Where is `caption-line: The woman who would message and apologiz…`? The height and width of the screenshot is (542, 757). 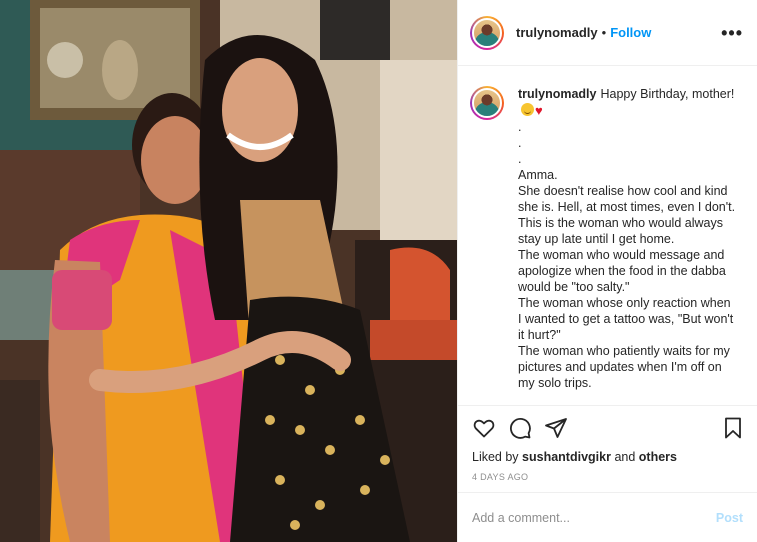
caption-line: The woman who would message and apologiz… is located at coordinates (622, 271).